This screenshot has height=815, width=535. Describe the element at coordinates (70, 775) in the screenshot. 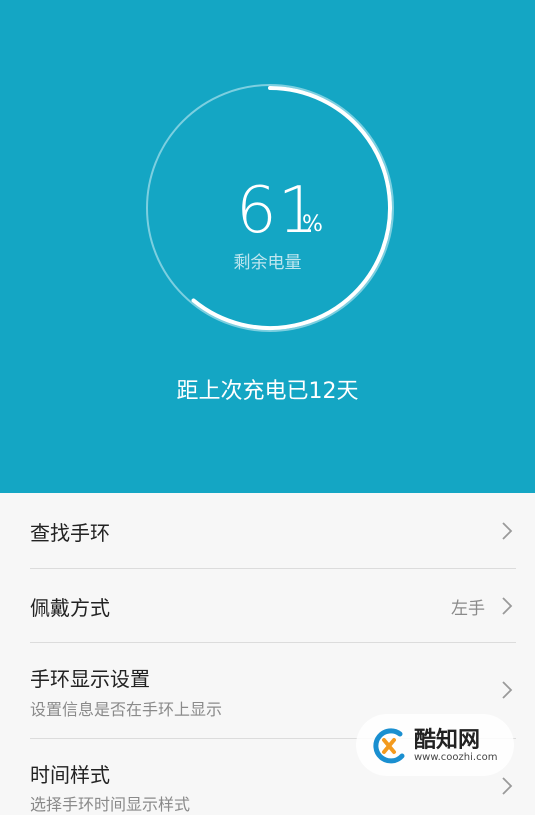

I see `settings-item-title: 时间样式` at that location.